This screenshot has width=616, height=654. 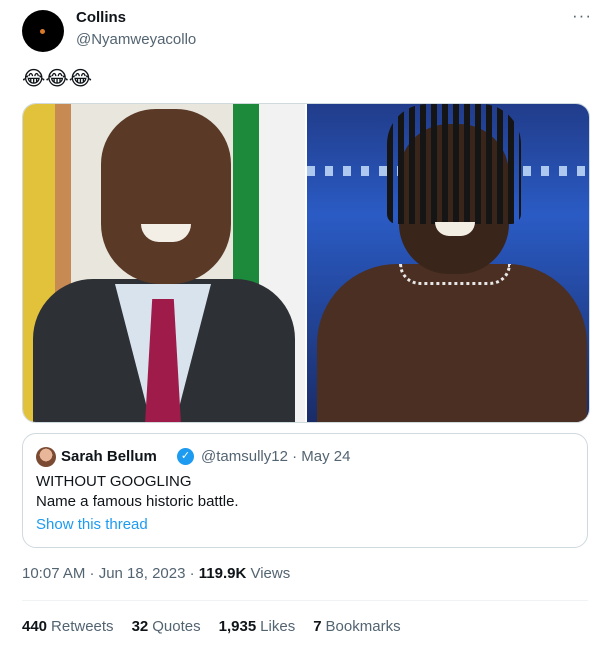 What do you see at coordinates (455, 274) in the screenshot?
I see `necklace-shape` at bounding box center [455, 274].